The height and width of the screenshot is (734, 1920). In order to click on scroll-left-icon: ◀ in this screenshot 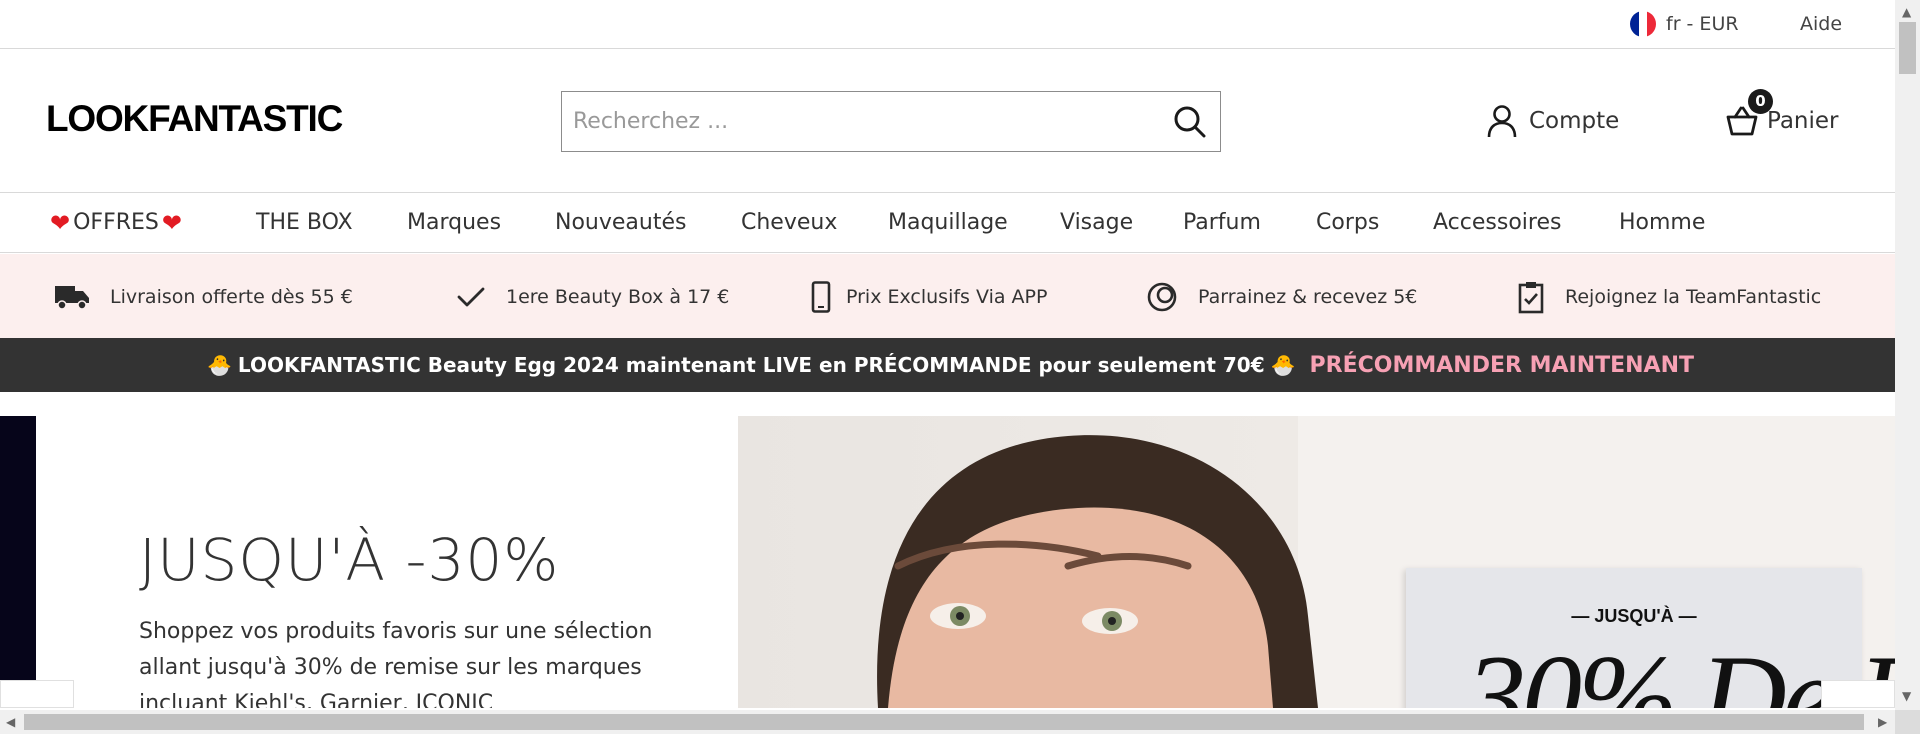, I will do `click(10, 722)`.